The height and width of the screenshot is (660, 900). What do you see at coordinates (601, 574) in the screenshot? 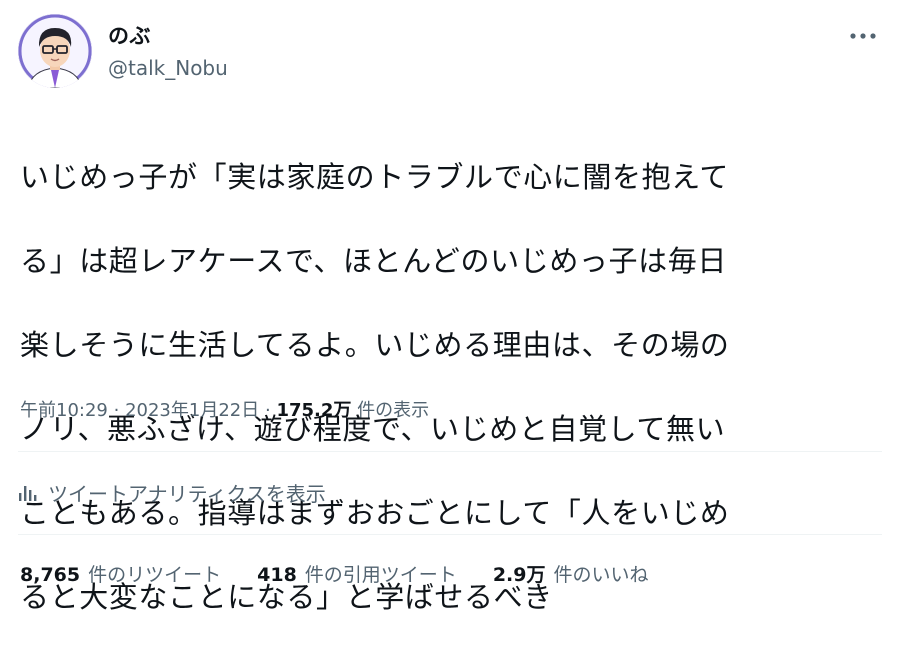
I see `likes-label: 件のいいね` at bounding box center [601, 574].